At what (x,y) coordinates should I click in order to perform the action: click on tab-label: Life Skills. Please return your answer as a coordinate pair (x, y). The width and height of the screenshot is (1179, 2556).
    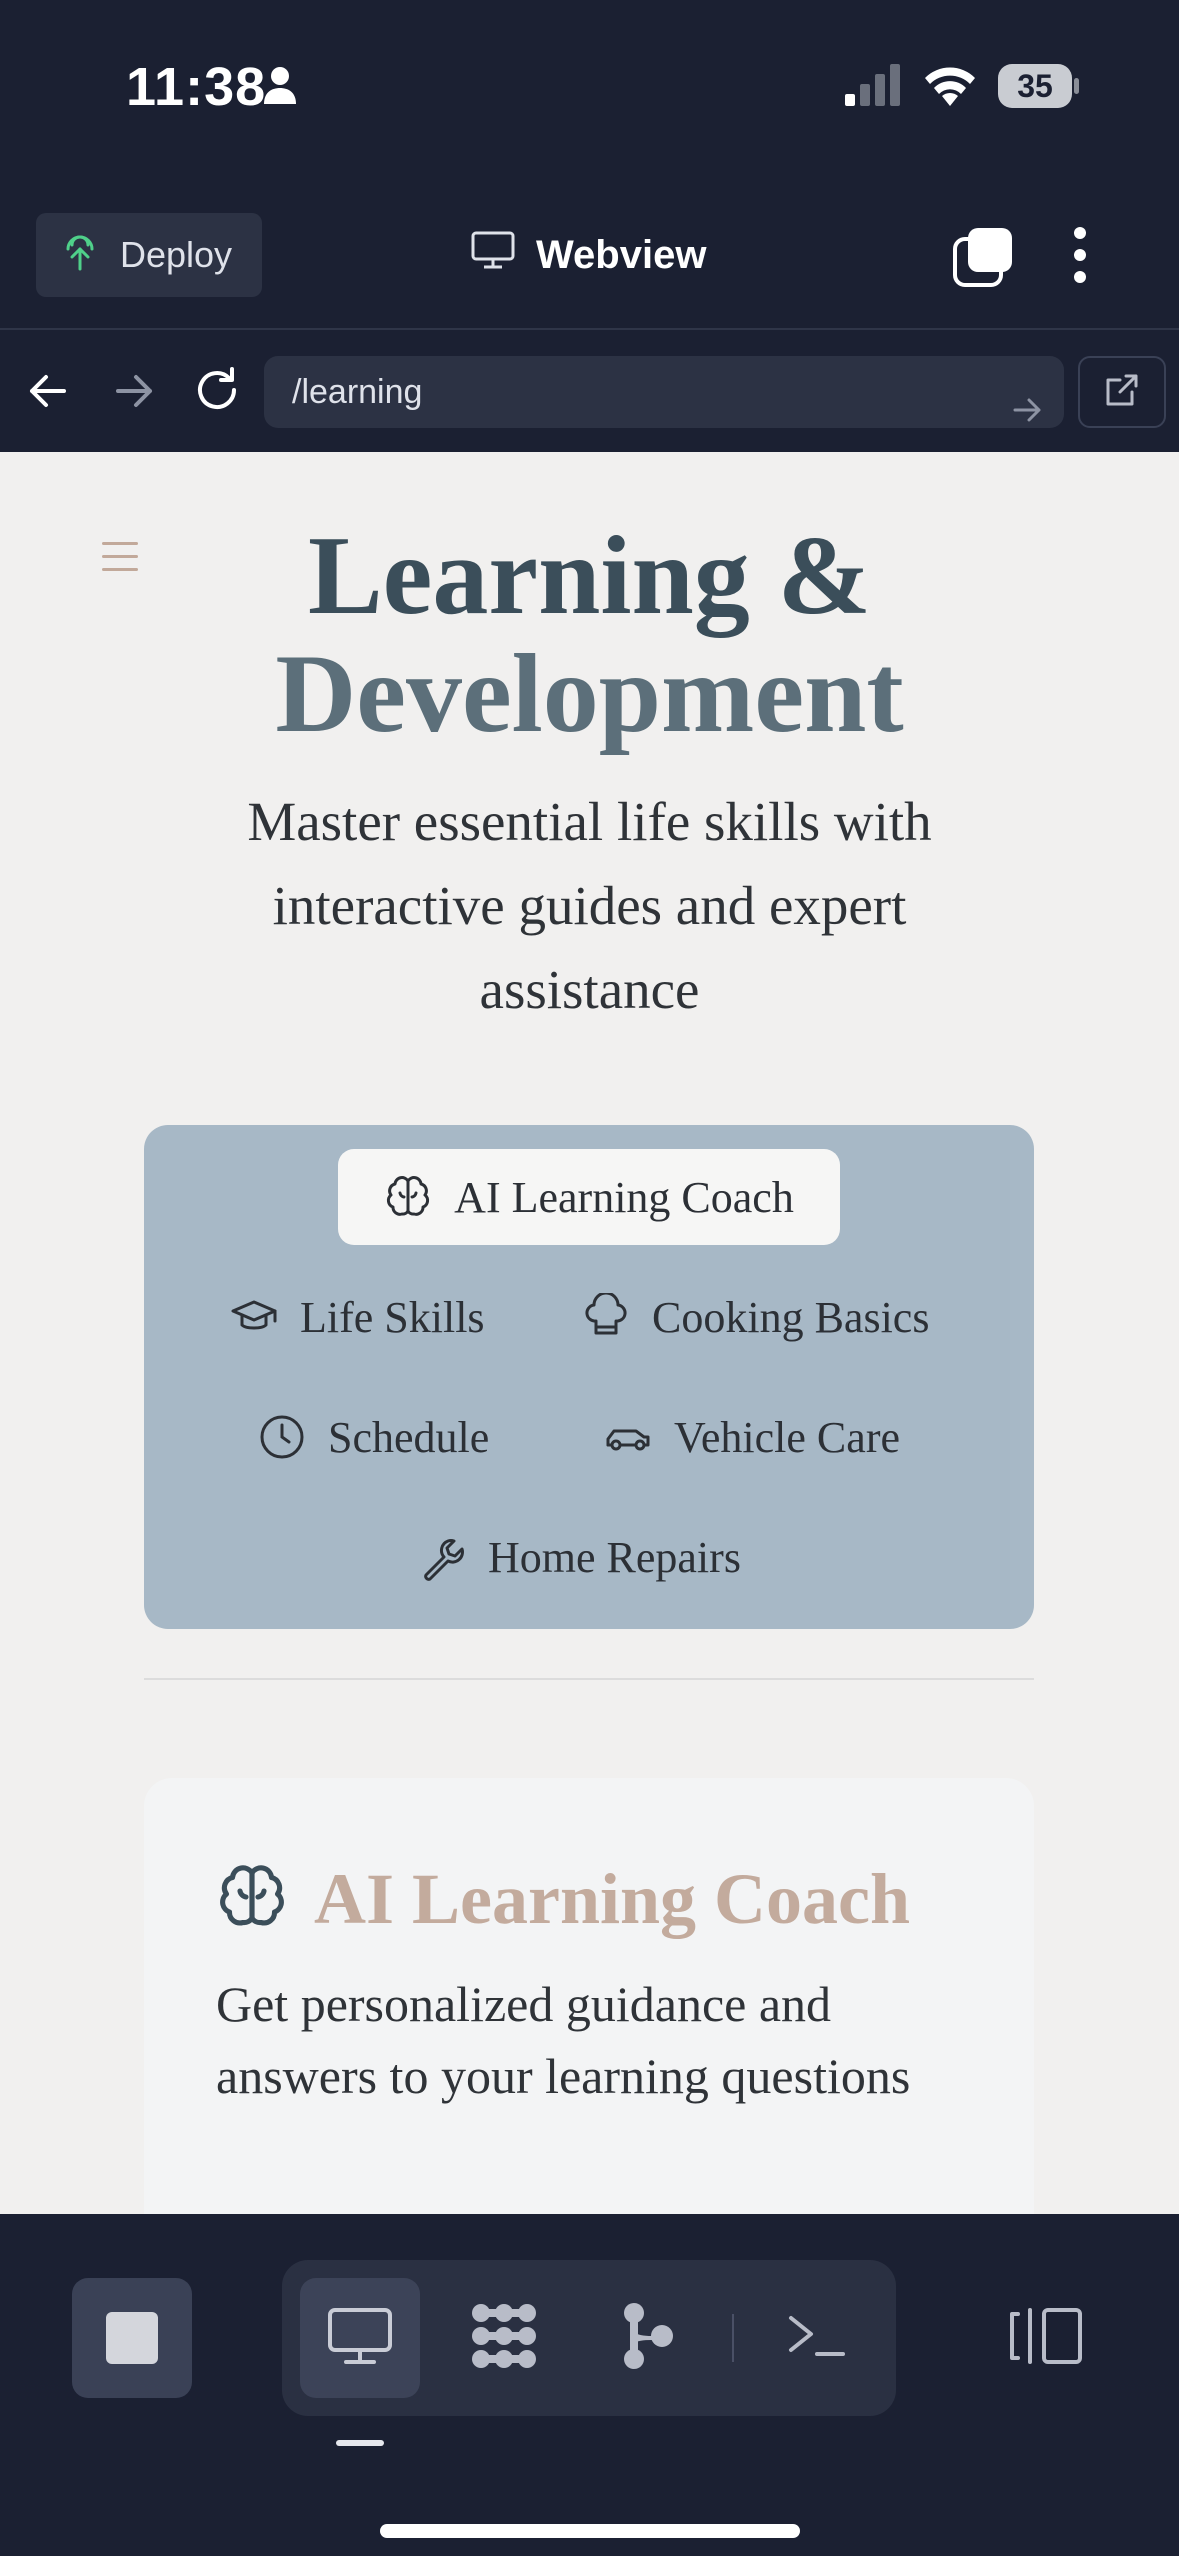
    Looking at the image, I should click on (392, 1317).